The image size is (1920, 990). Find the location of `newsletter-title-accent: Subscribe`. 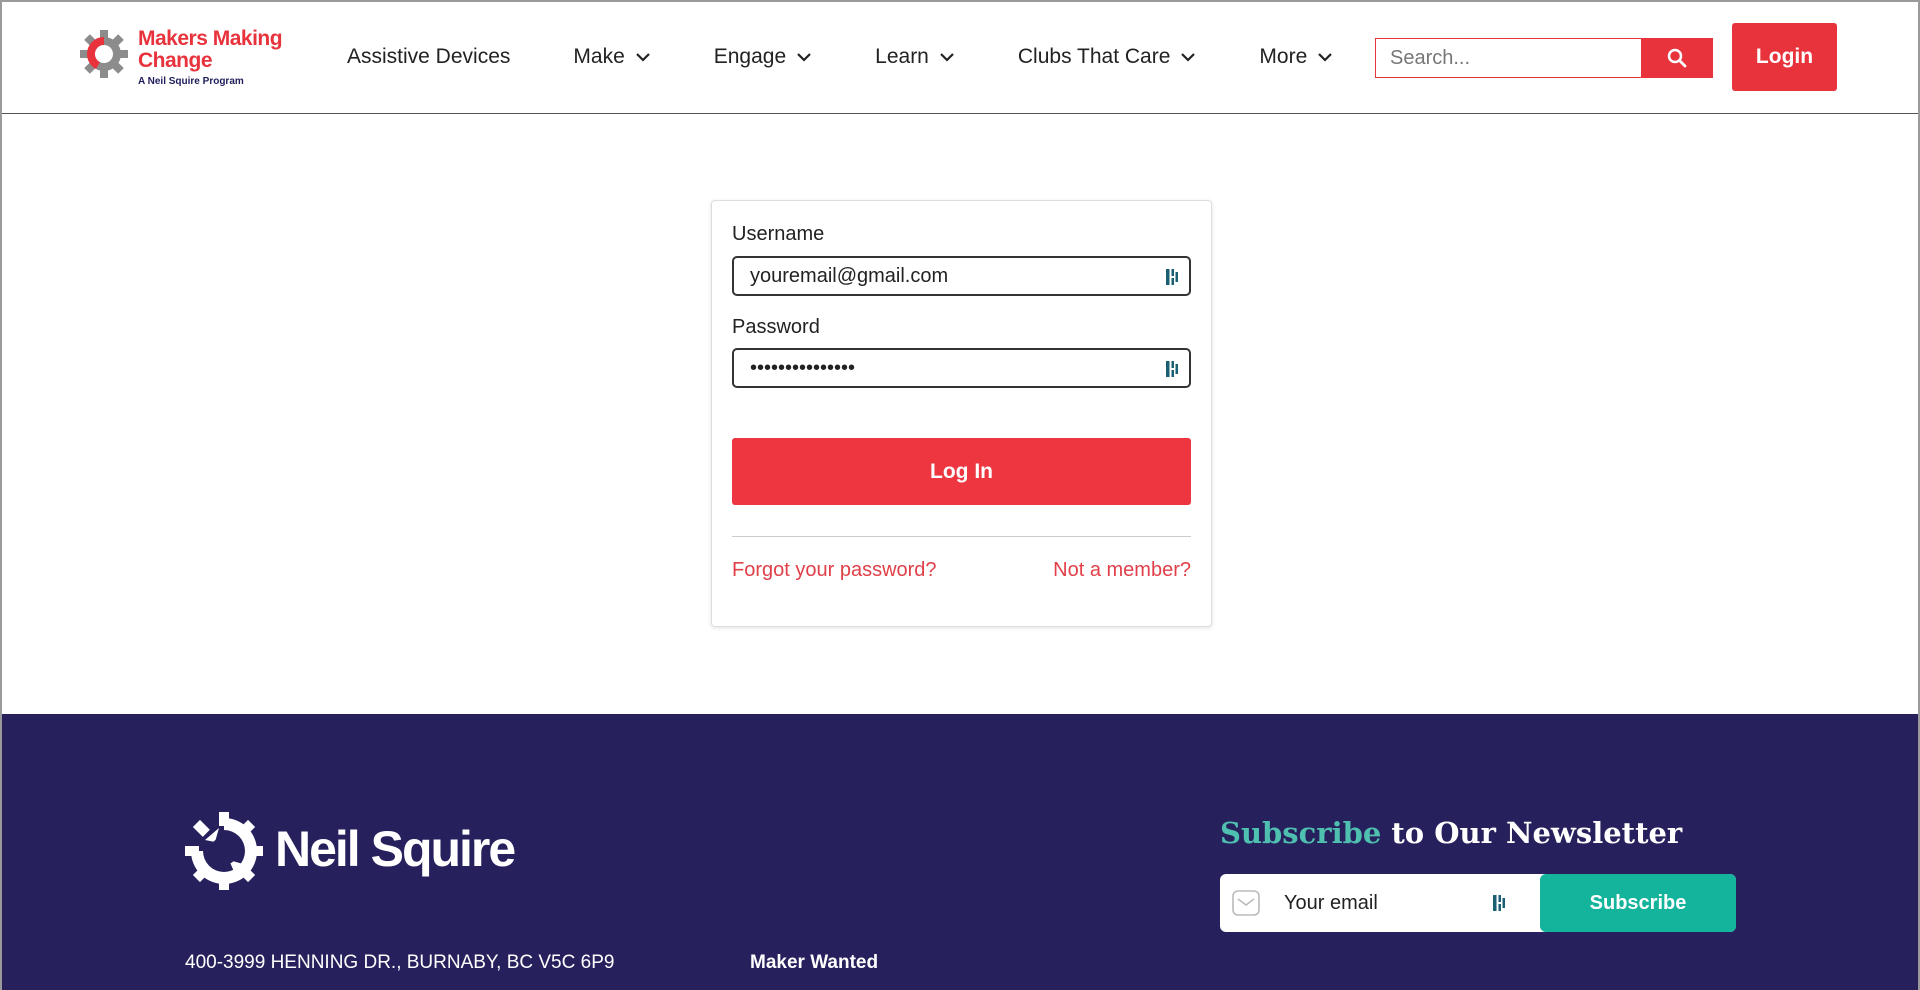

newsletter-title-accent: Subscribe is located at coordinates (1301, 833).